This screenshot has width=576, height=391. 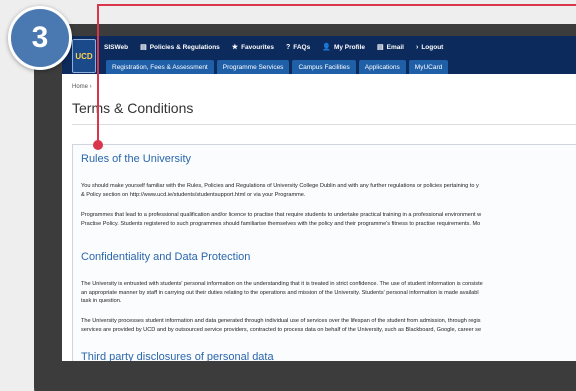 I want to click on topnav-favourites: ★ Favourites, so click(x=252, y=47).